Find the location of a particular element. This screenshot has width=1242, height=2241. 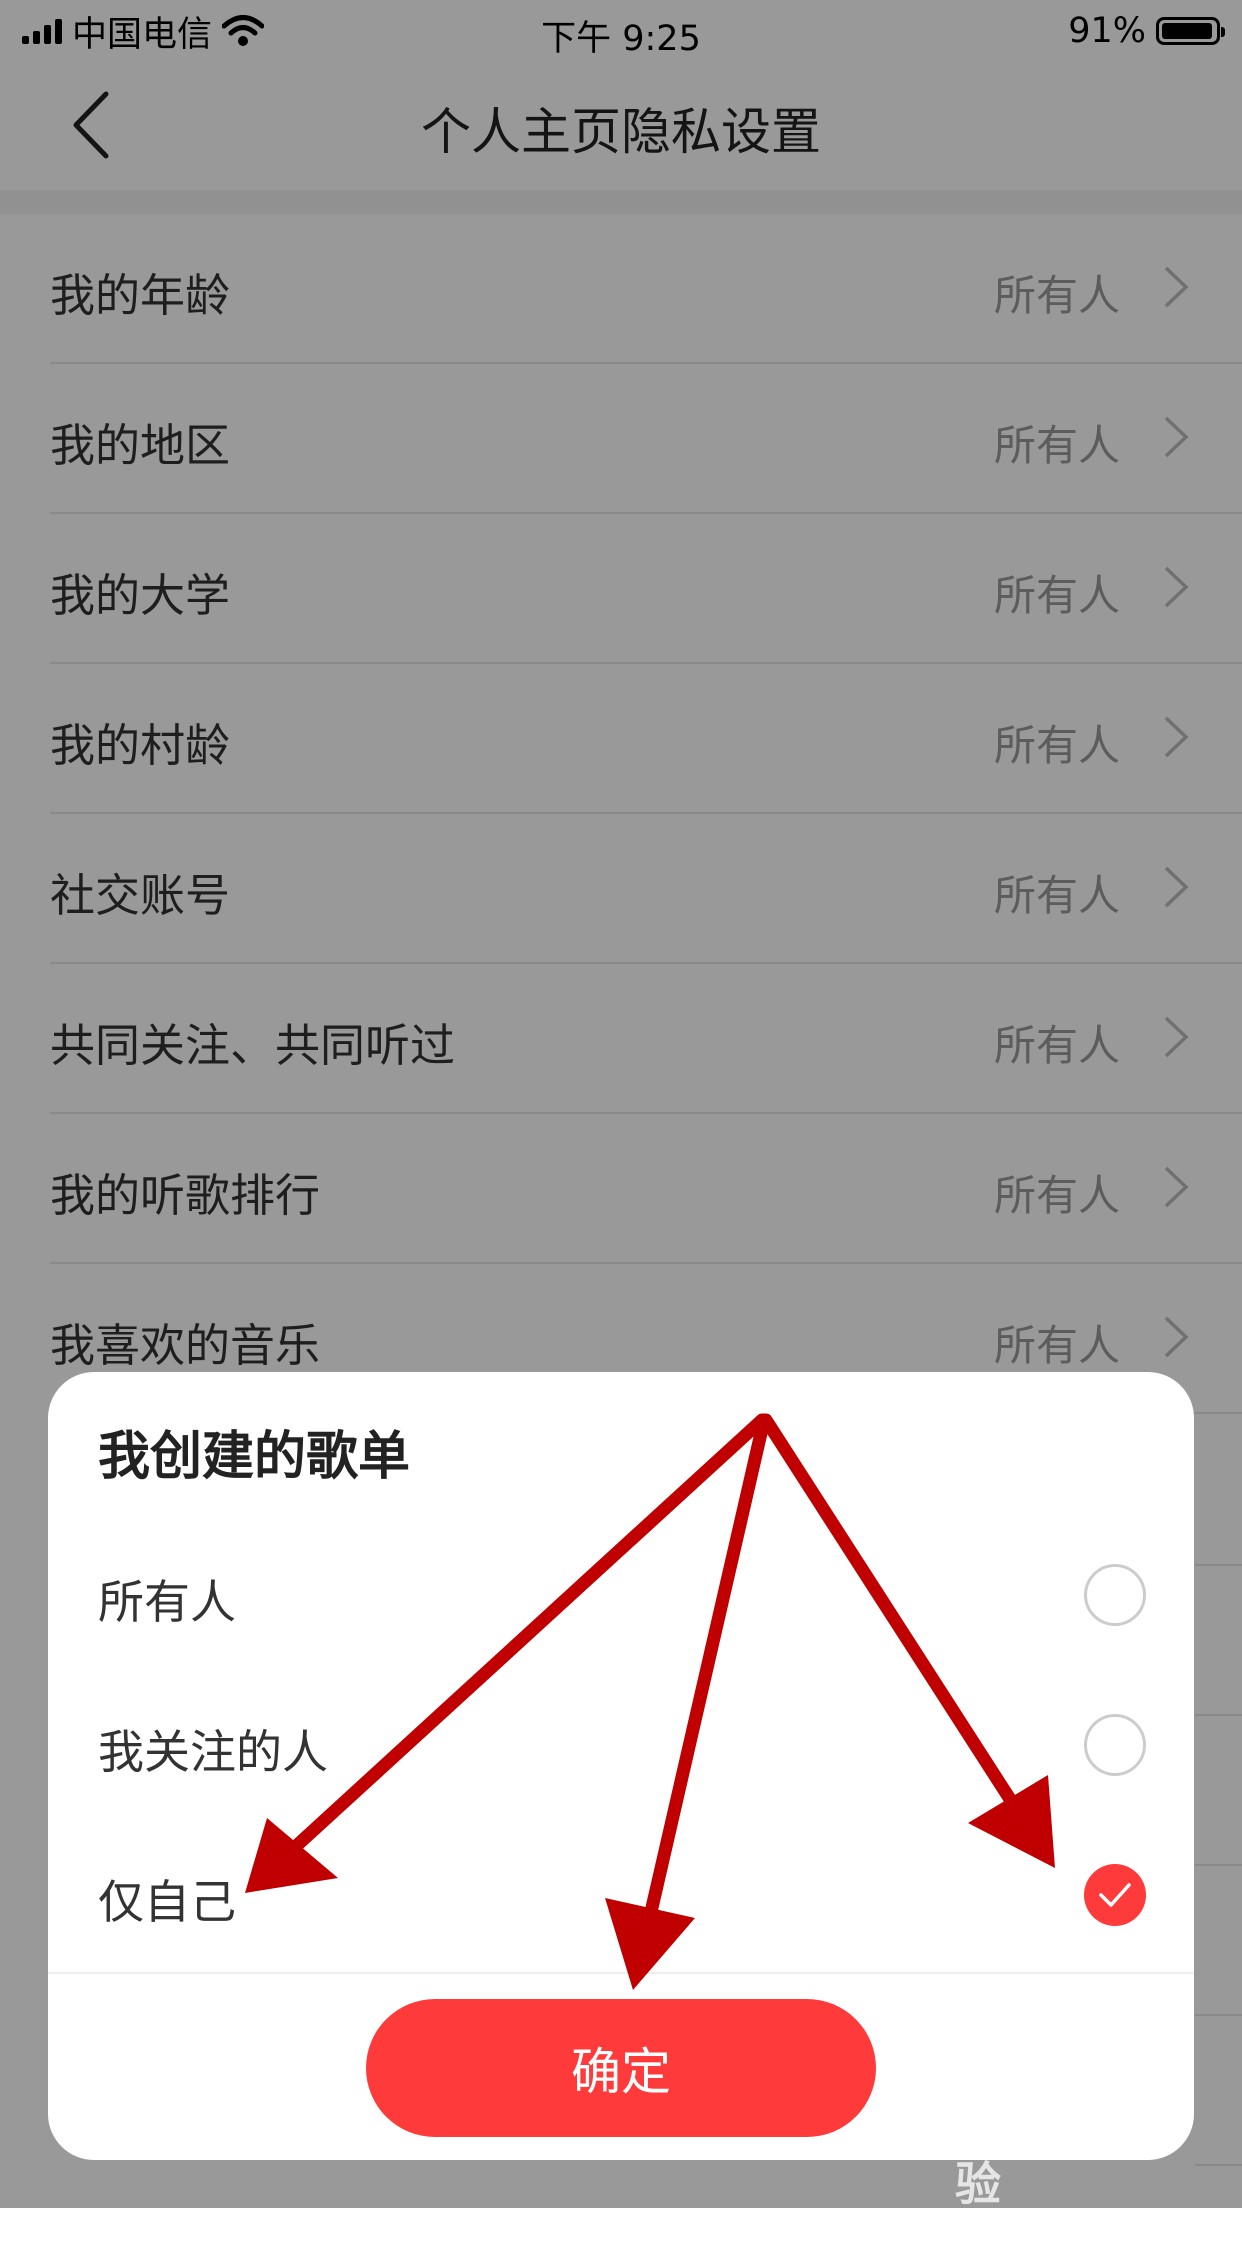

option-label: 我关注的人 is located at coordinates (213, 1752).